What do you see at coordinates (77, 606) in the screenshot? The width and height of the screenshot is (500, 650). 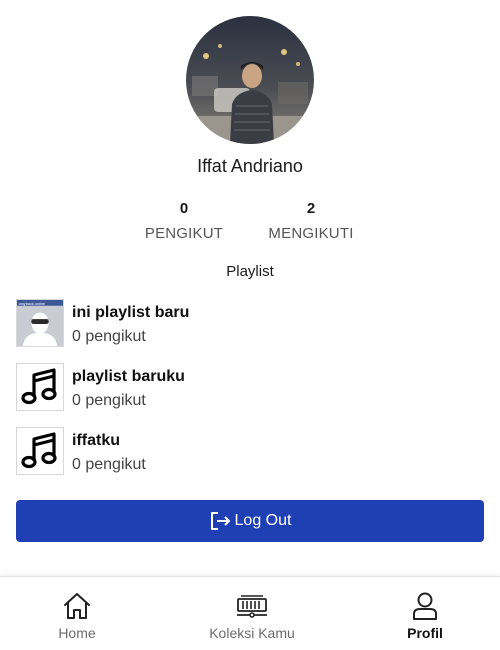 I see `home-icon` at bounding box center [77, 606].